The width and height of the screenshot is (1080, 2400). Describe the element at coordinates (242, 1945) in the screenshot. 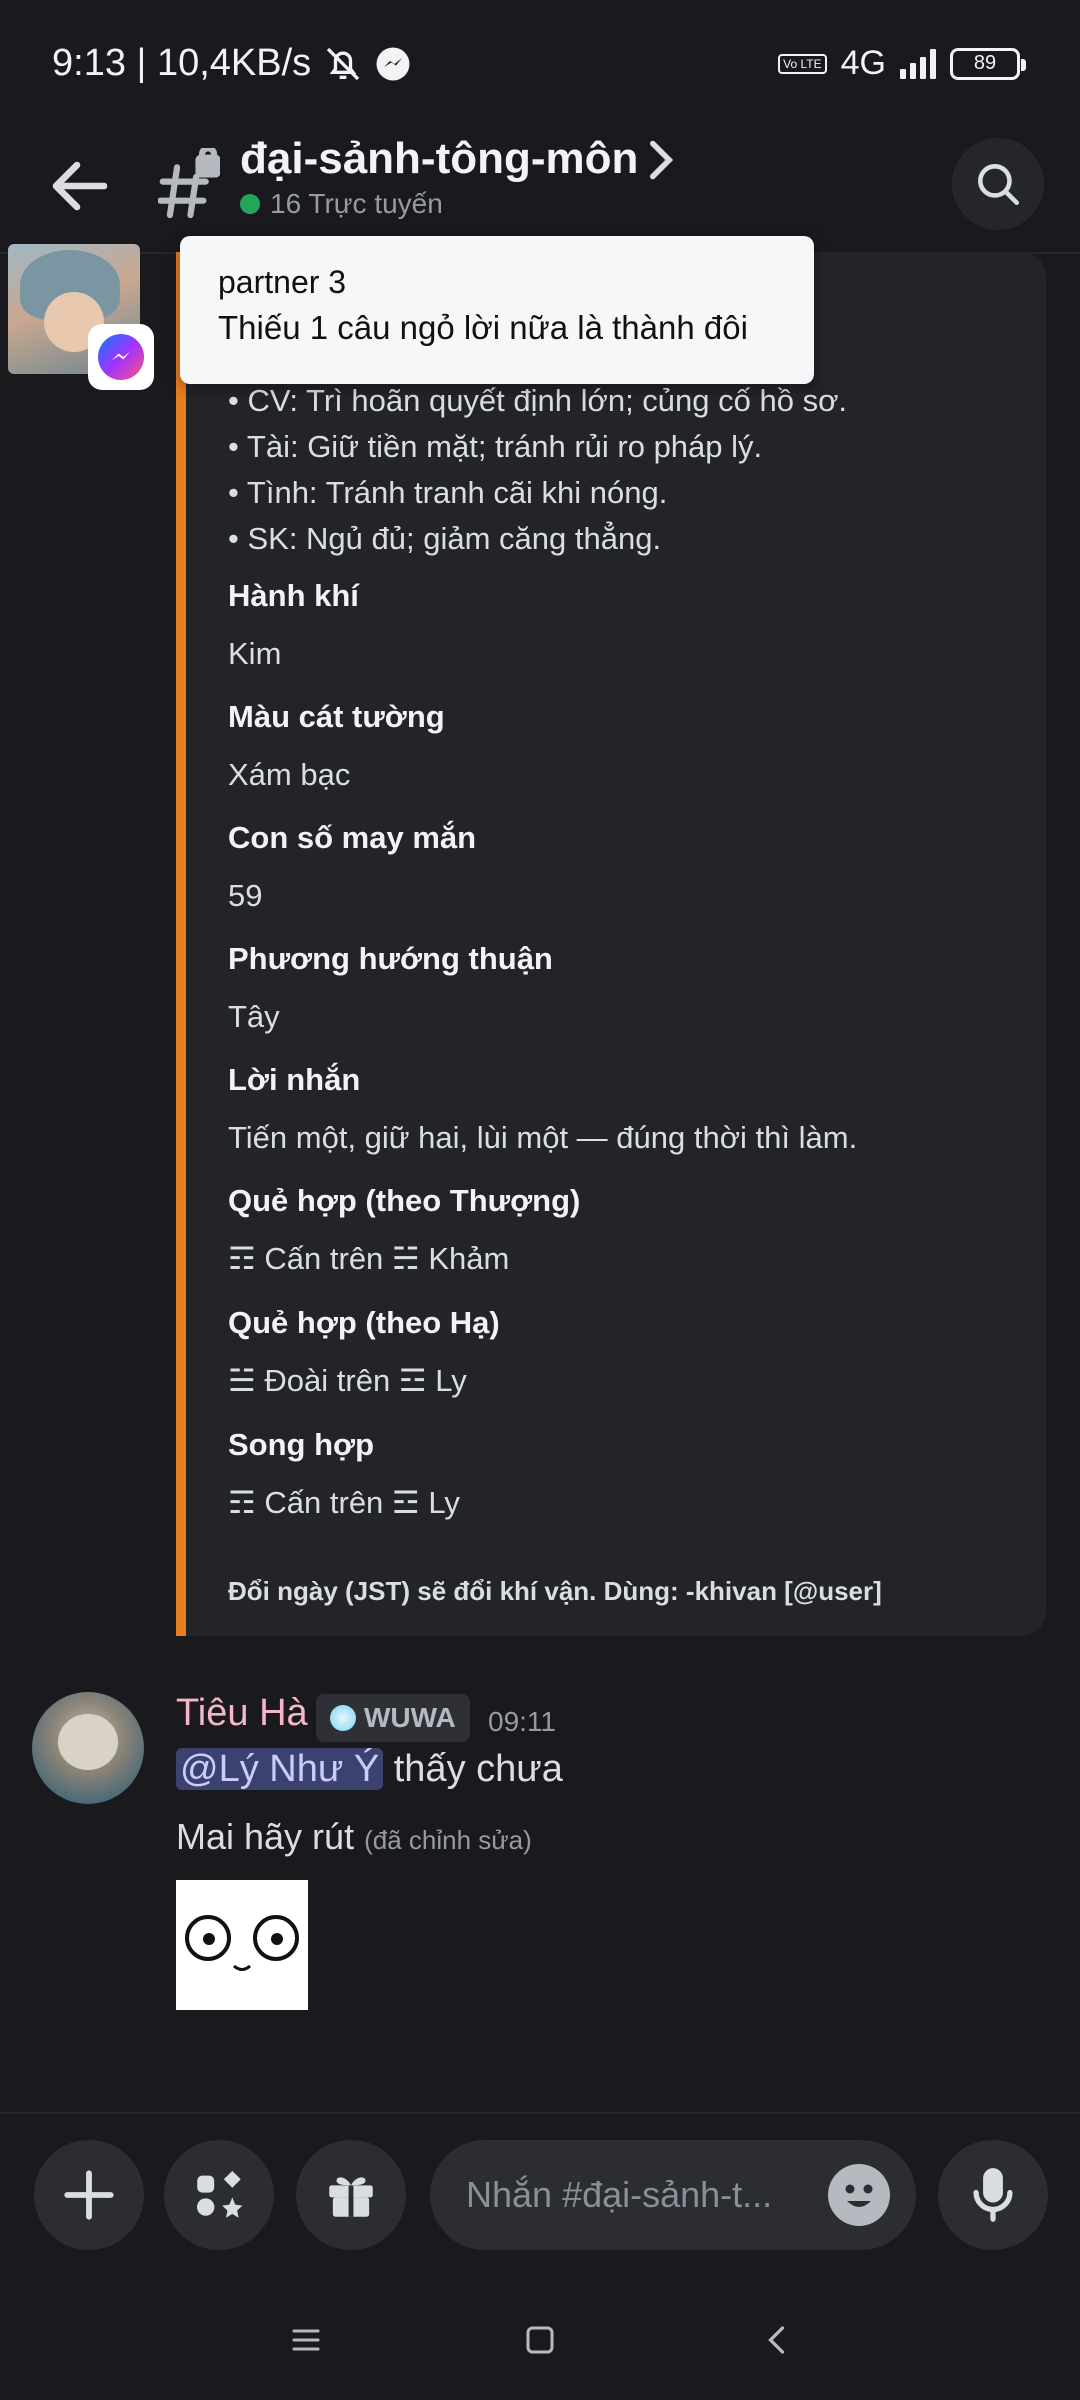

I see `face-sticker` at that location.